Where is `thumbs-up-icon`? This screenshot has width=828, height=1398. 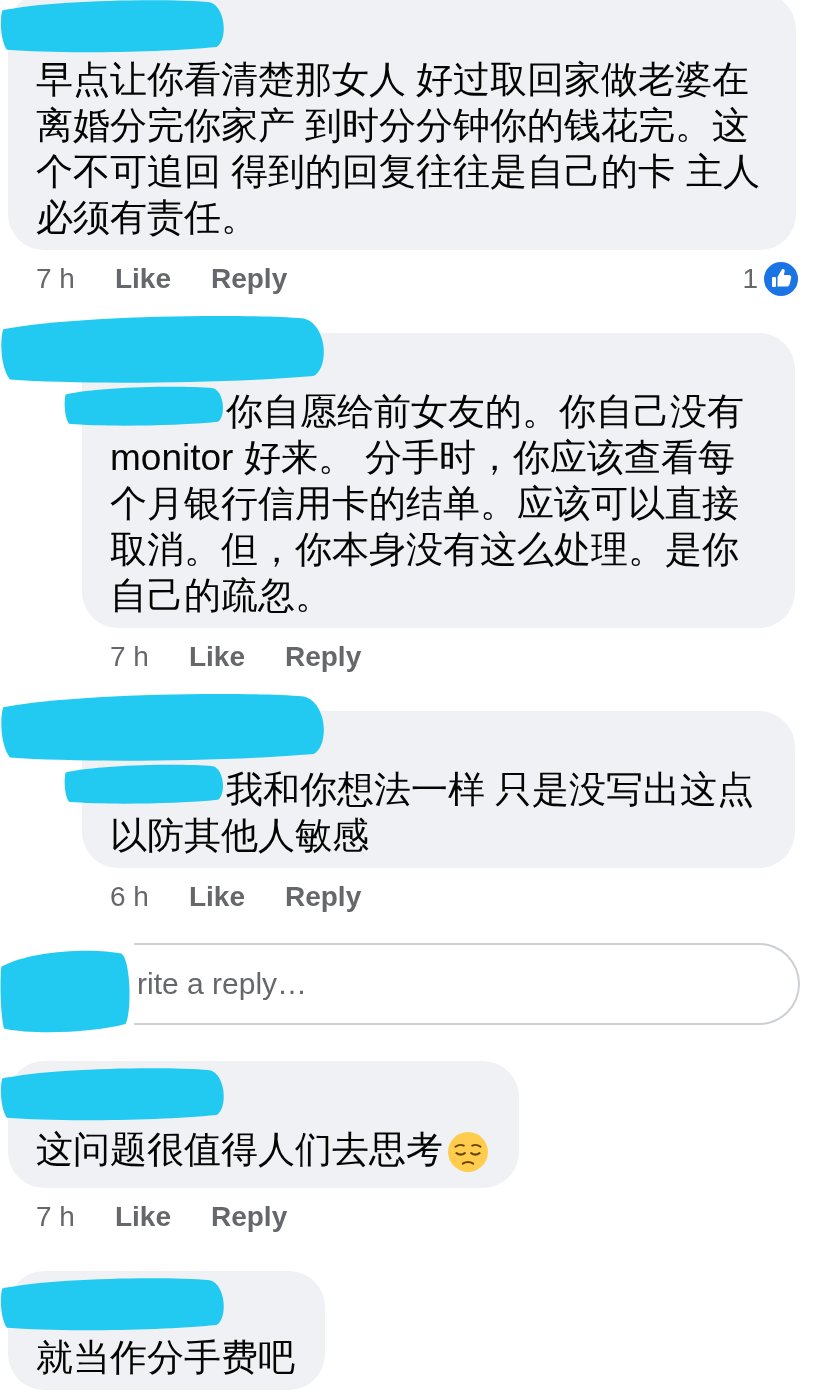
thumbs-up-icon is located at coordinates (781, 279).